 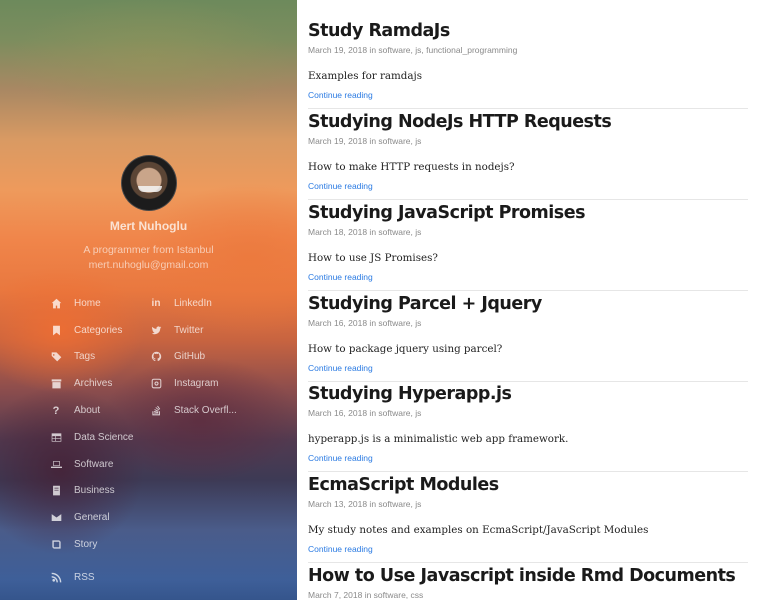 I want to click on post-title: Study RamdaJs, so click(x=528, y=31).